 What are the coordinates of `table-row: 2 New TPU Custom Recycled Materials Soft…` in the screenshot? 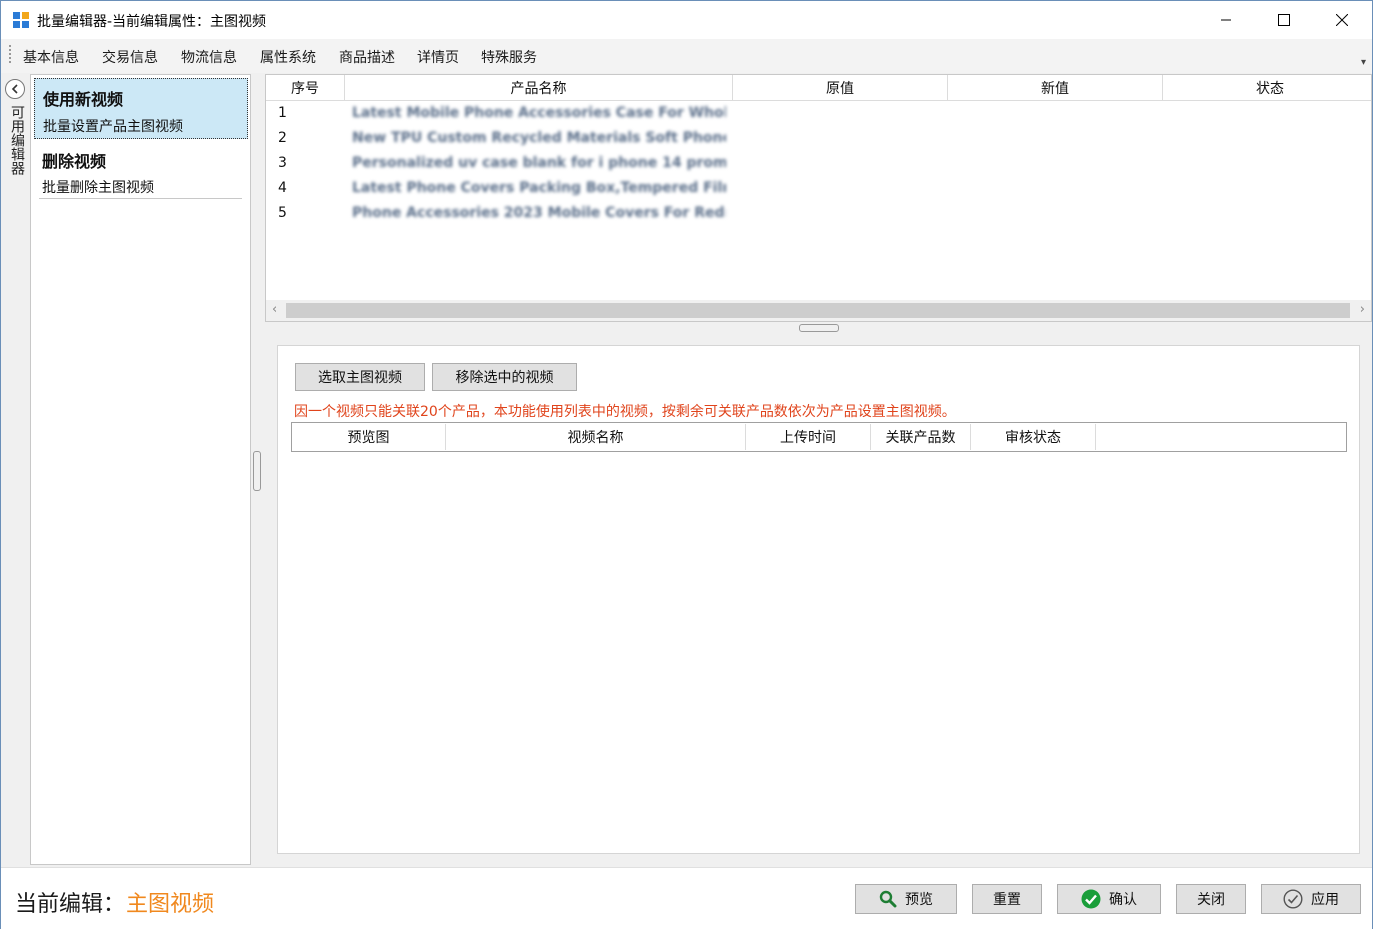 It's located at (818, 139).